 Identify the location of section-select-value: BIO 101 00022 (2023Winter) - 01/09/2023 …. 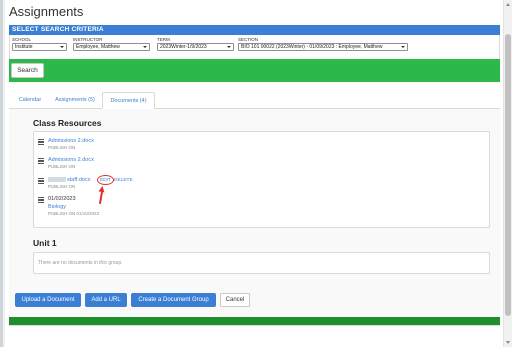
(312, 47).